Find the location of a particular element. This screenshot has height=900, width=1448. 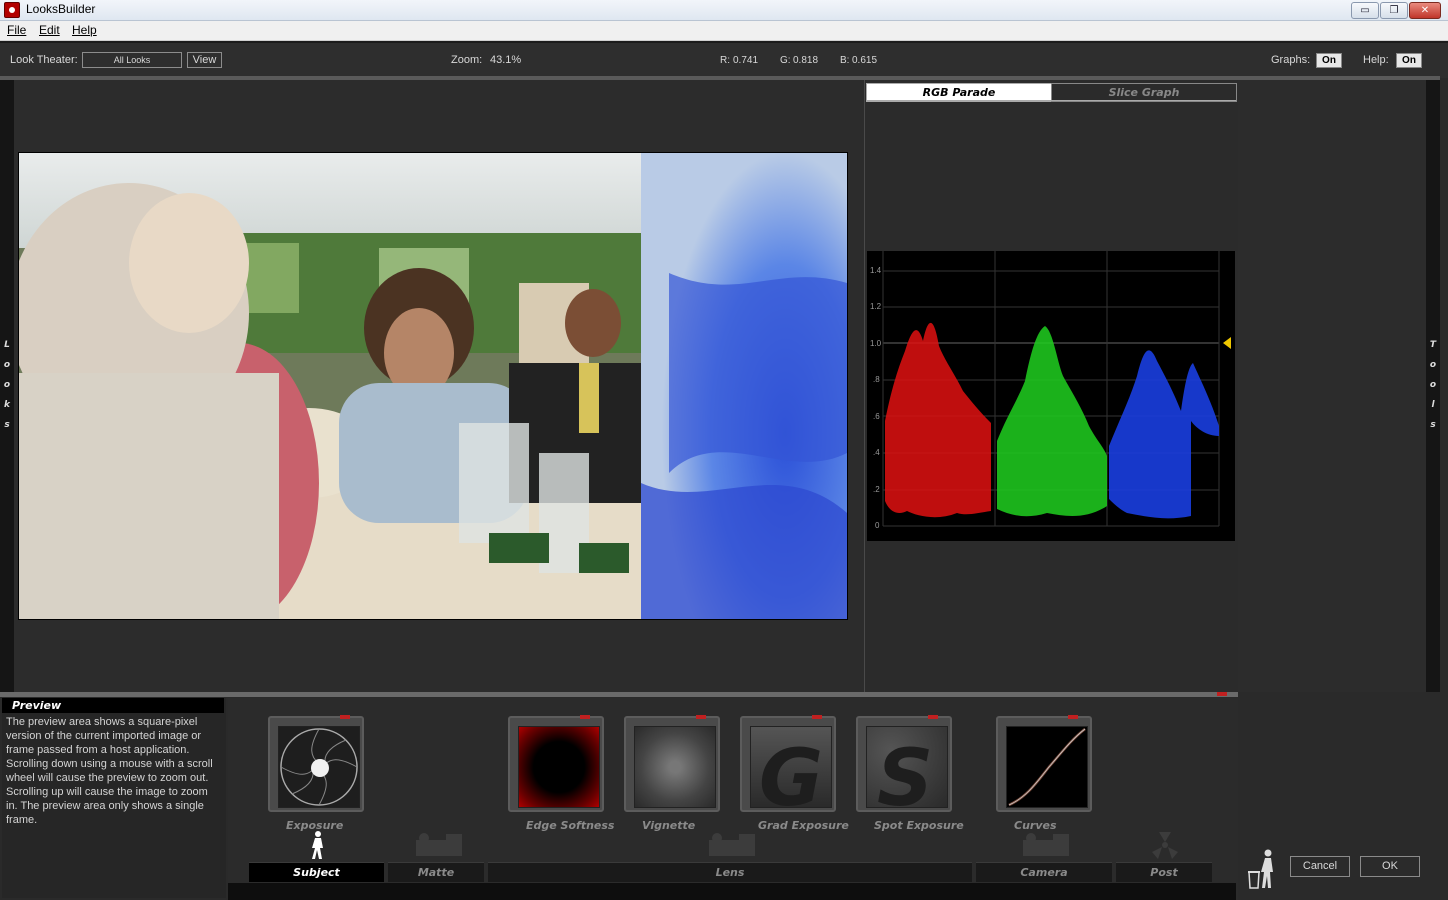

rgb-parade-graph: 1.4 1.2 1.0 .8 .6 .4 .2 0 is located at coordinates (1051, 396).